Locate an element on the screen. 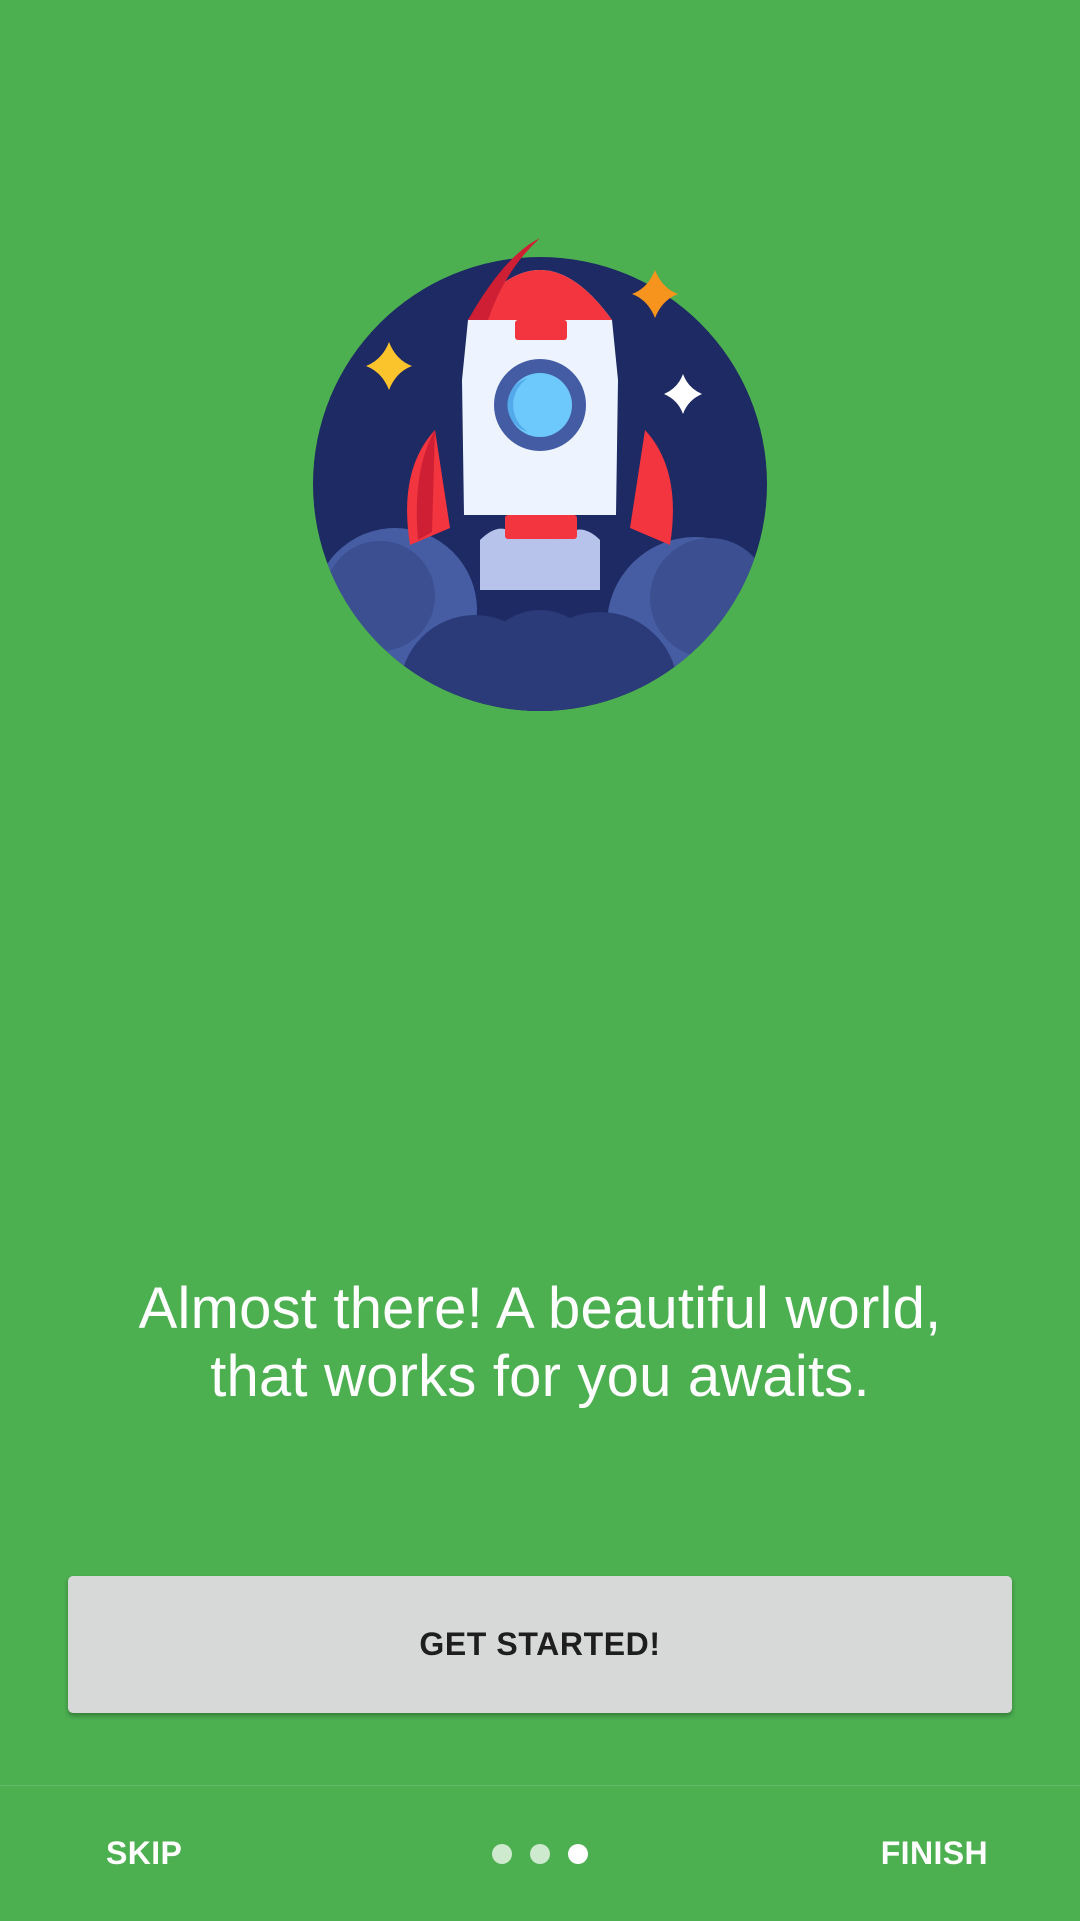  get-started-button: GET STARTED! is located at coordinates (540, 1644).